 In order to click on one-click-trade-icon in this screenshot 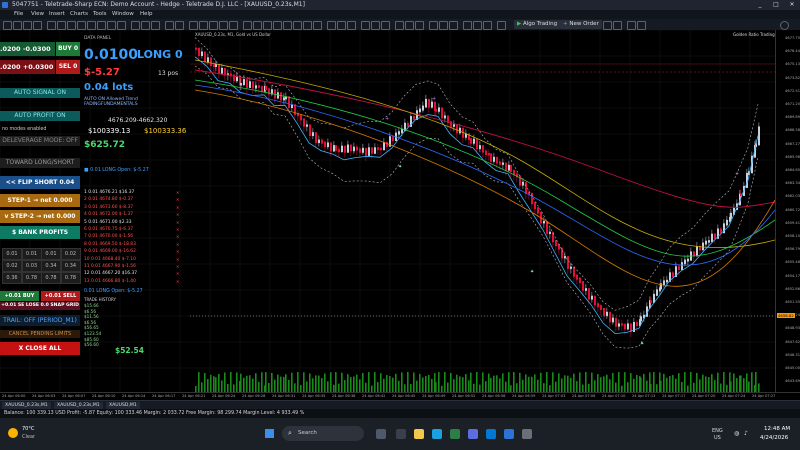, I will do `click(365, 25)`.